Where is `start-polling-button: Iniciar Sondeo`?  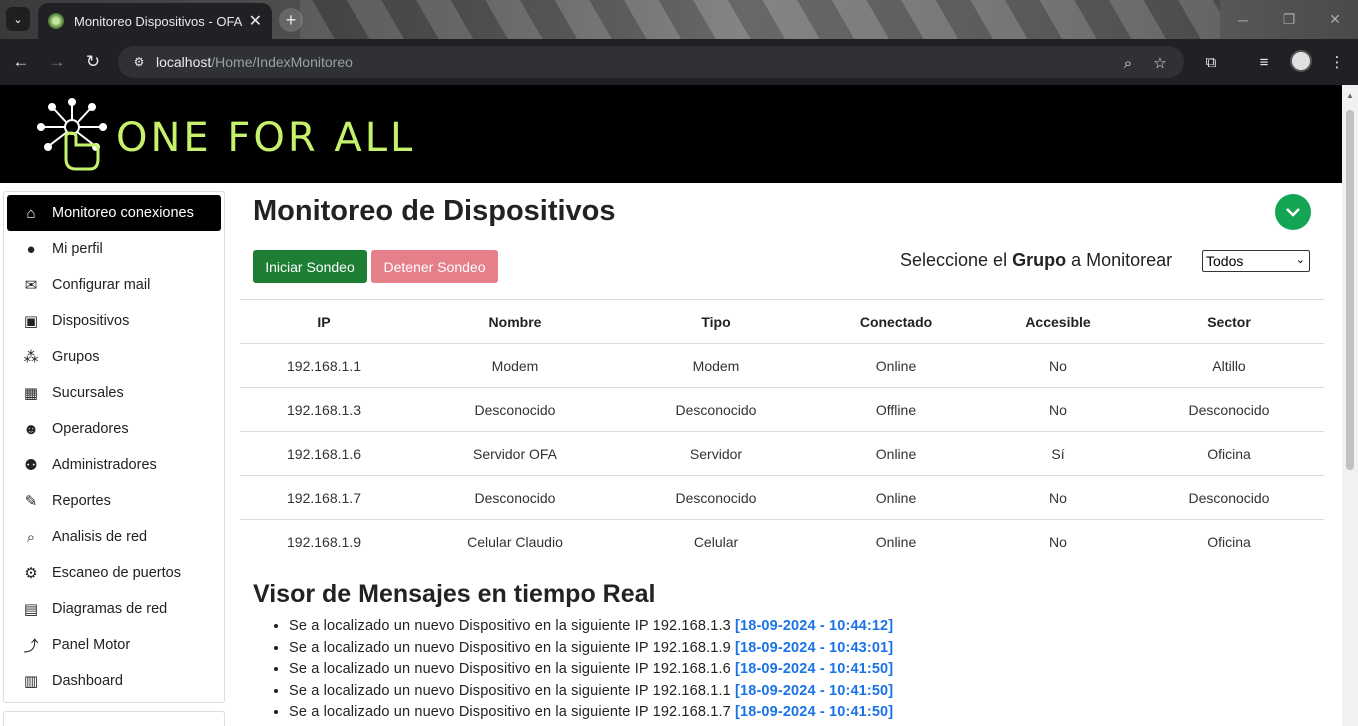
start-polling-button: Iniciar Sondeo is located at coordinates (310, 266).